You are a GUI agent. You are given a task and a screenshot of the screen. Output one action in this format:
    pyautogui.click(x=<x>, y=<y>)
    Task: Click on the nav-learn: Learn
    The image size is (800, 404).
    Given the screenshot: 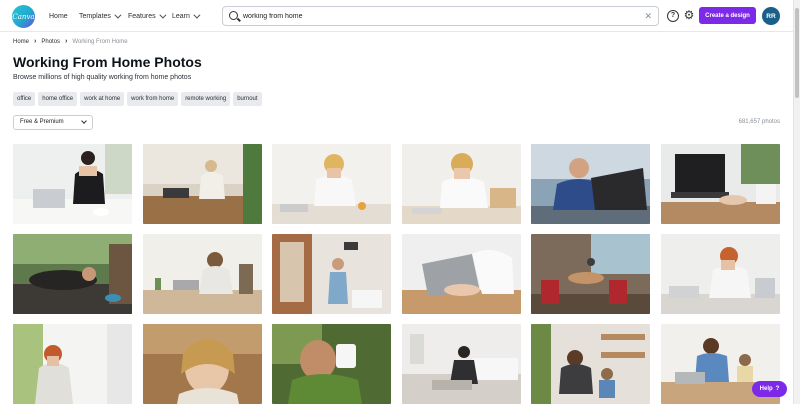 What is the action you would take?
    pyautogui.click(x=186, y=16)
    